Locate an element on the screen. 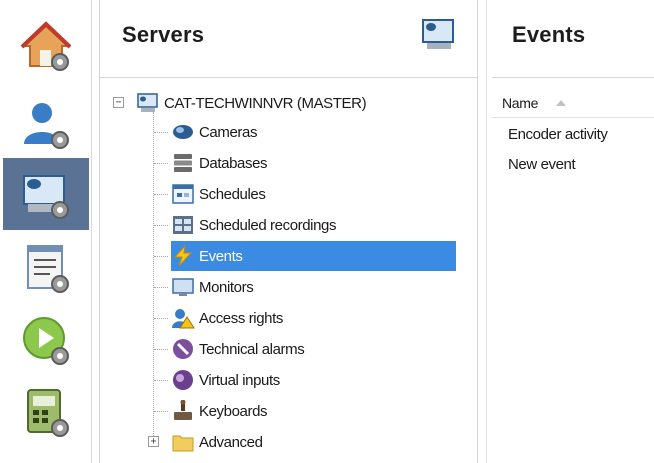 Image resolution: width=654 pixels, height=463 pixels. tree-item-cameras: Cameras is located at coordinates (214, 132).